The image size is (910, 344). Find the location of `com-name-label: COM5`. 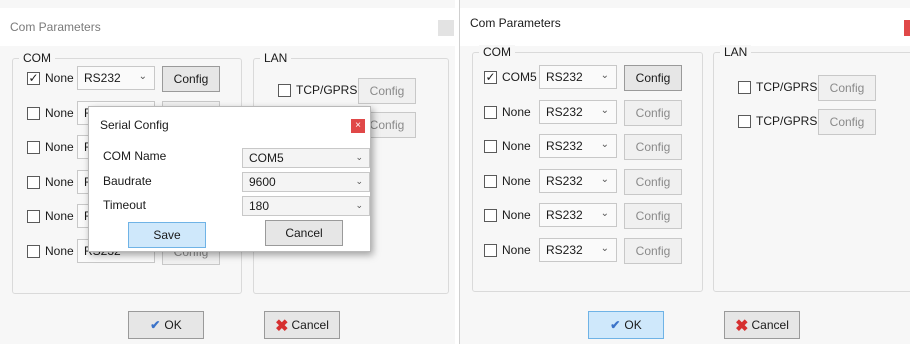

com-name-label: COM5 is located at coordinates (519, 77).